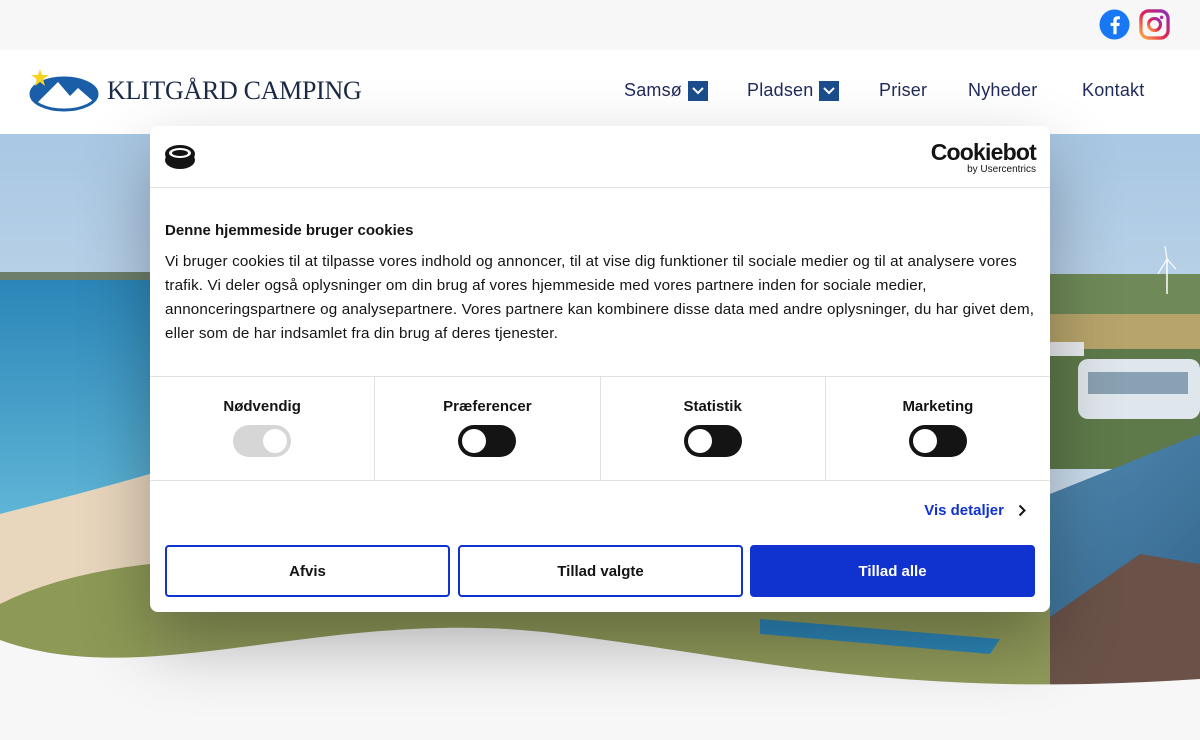  What do you see at coordinates (1154, 24) in the screenshot?
I see `instagram-icon` at bounding box center [1154, 24].